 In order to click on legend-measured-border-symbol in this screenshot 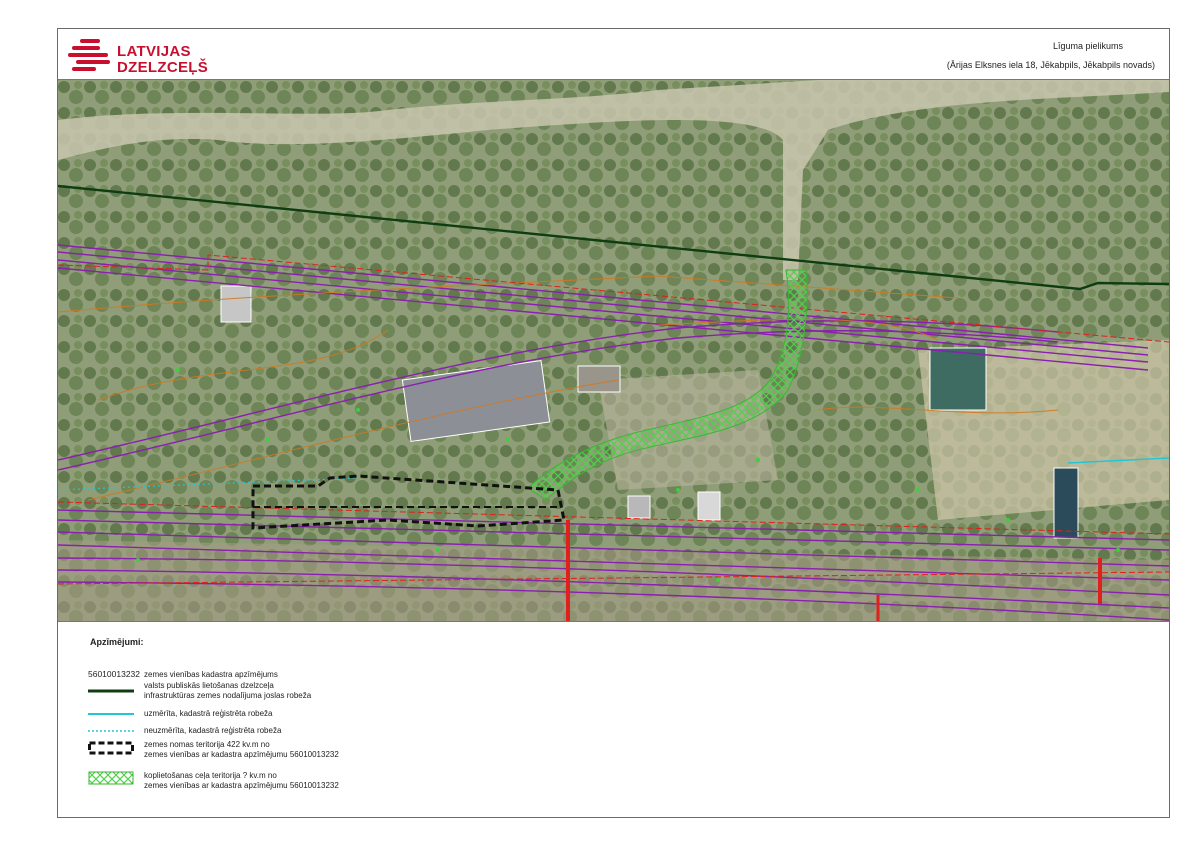, I will do `click(111, 714)`.